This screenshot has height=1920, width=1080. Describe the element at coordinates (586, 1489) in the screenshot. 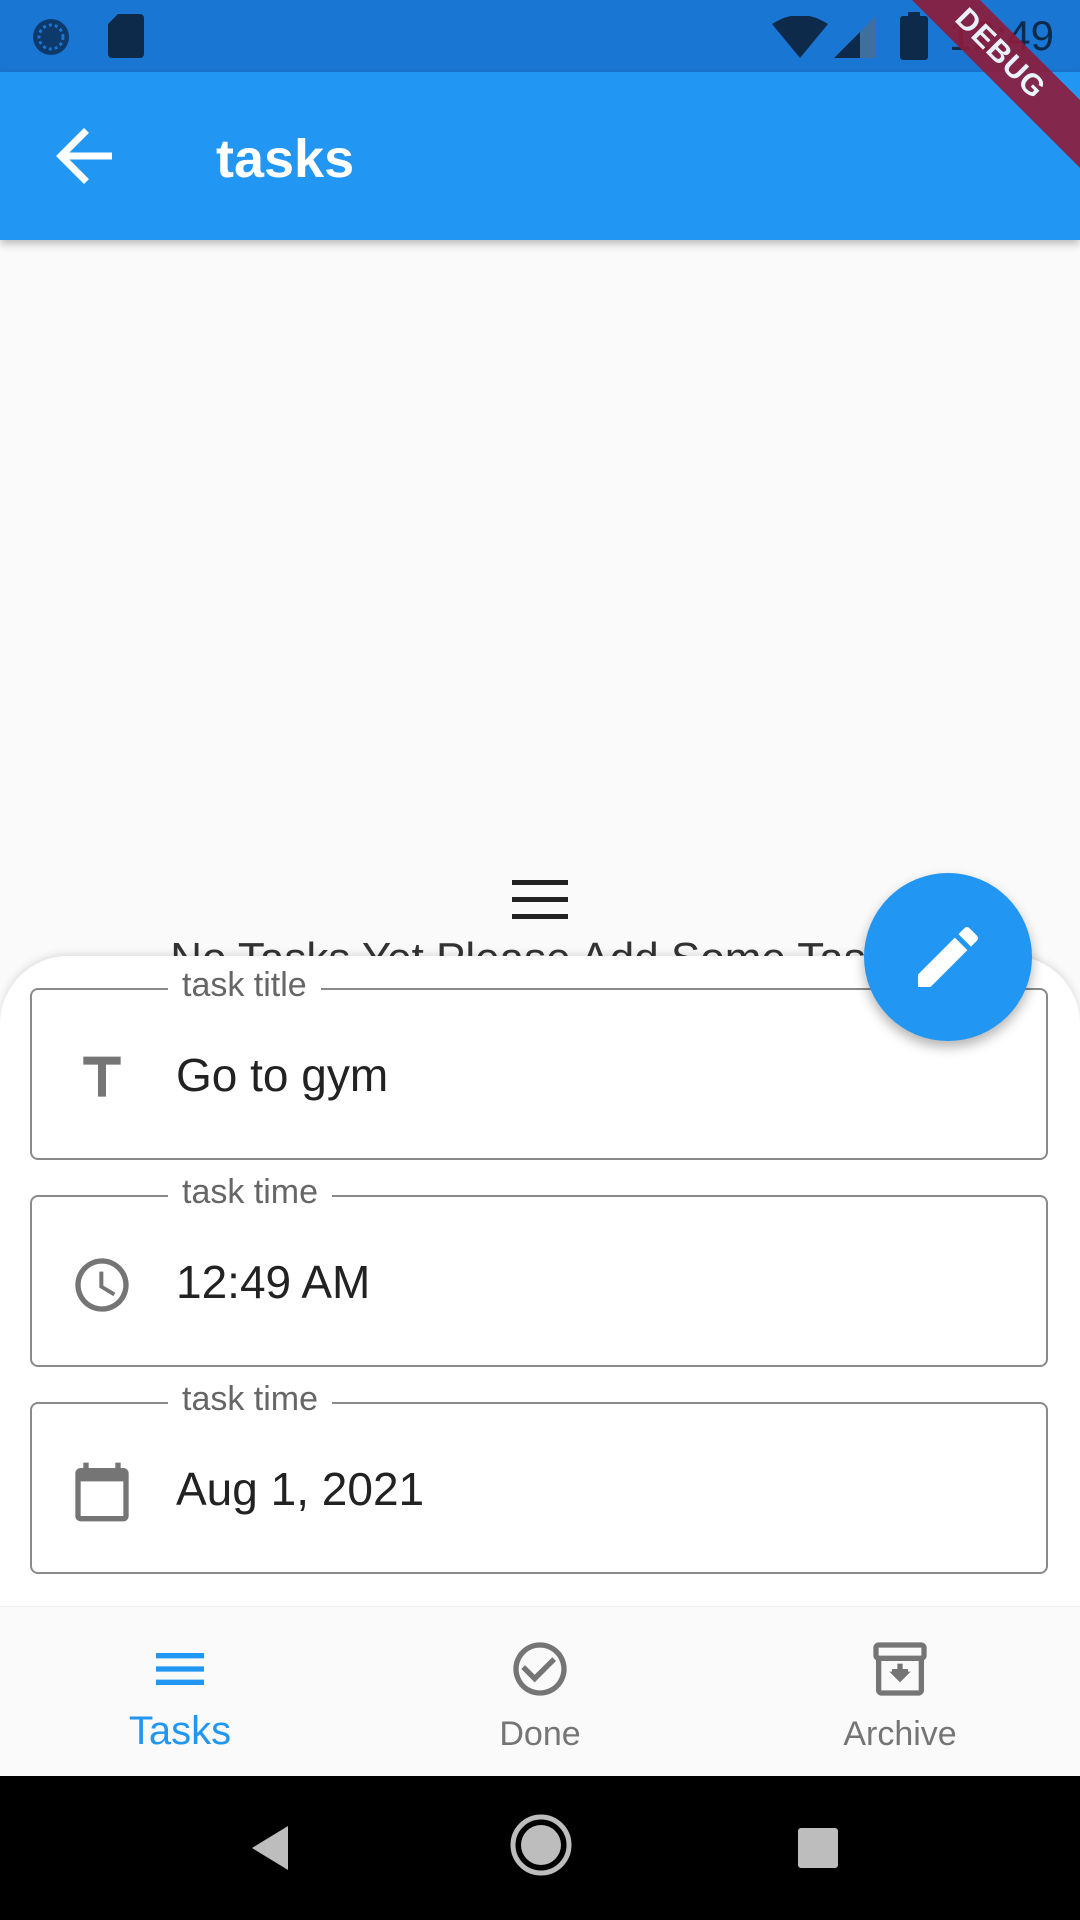

I see `task-date-input` at that location.